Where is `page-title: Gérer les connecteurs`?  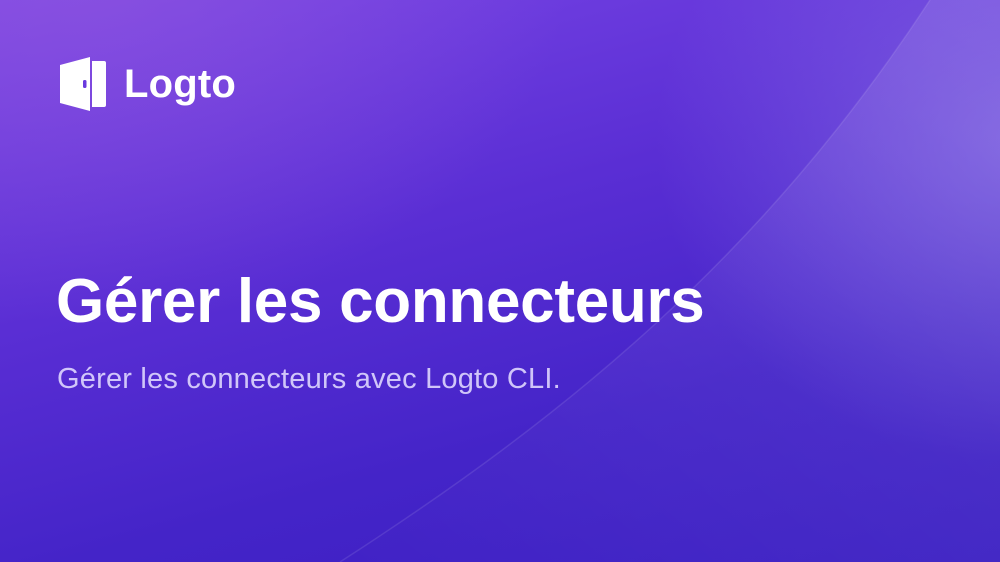 page-title: Gérer les connecteurs is located at coordinates (380, 301).